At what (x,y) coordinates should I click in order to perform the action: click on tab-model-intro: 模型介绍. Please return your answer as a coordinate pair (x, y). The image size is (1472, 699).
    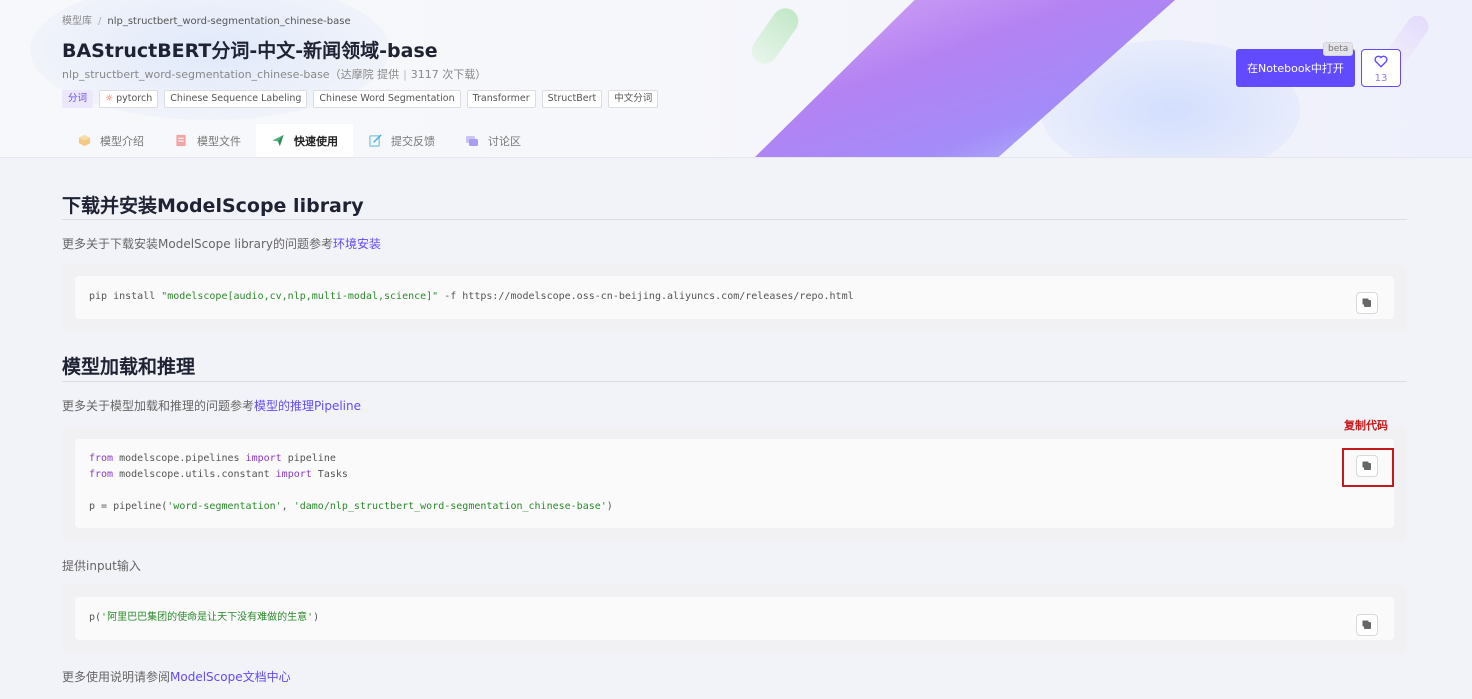
    Looking at the image, I should click on (110, 140).